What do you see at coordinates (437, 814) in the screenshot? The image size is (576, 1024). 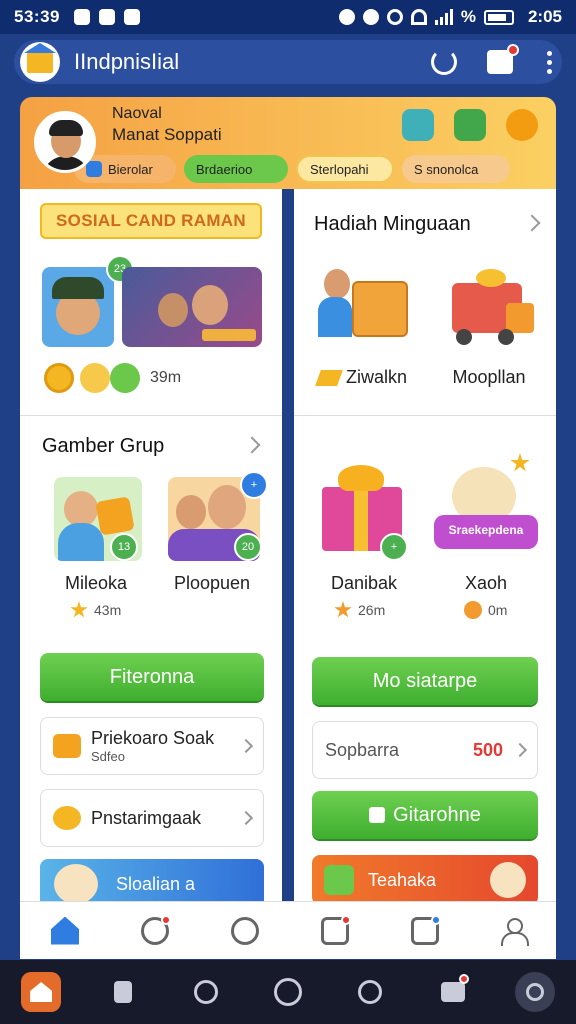 I see `secondary-button-right-label: Gitarohne` at bounding box center [437, 814].